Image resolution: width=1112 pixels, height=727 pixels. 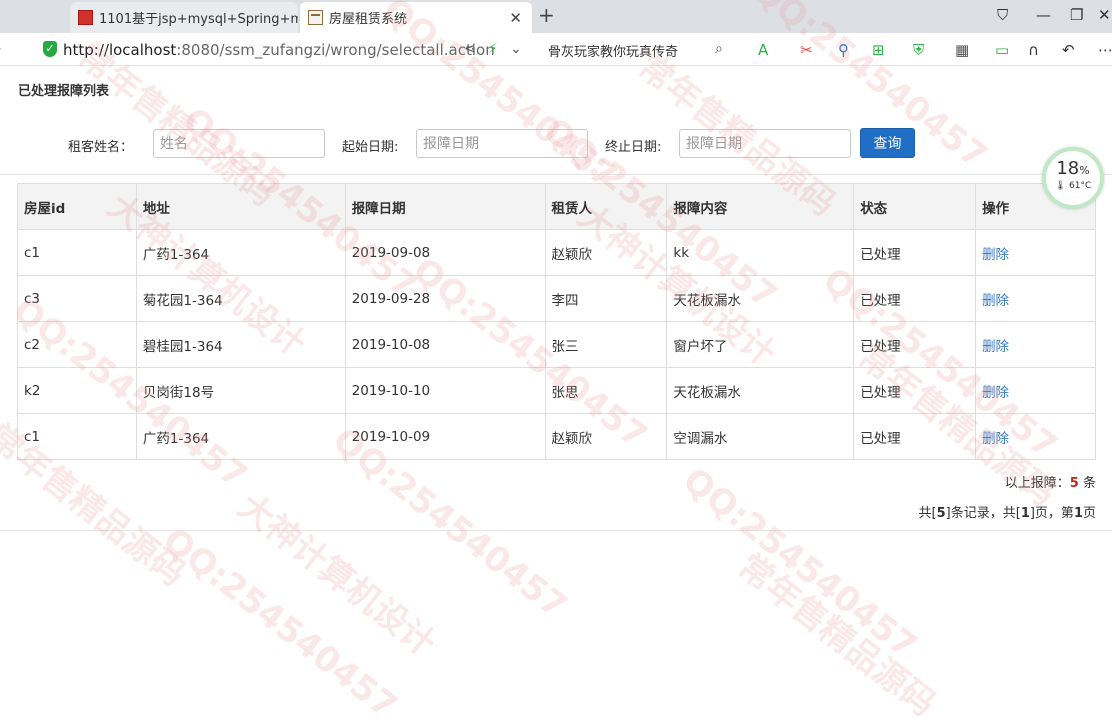 What do you see at coordinates (613, 50) in the screenshot?
I see `search-box: 骨灰玩家教你玩真传奇` at bounding box center [613, 50].